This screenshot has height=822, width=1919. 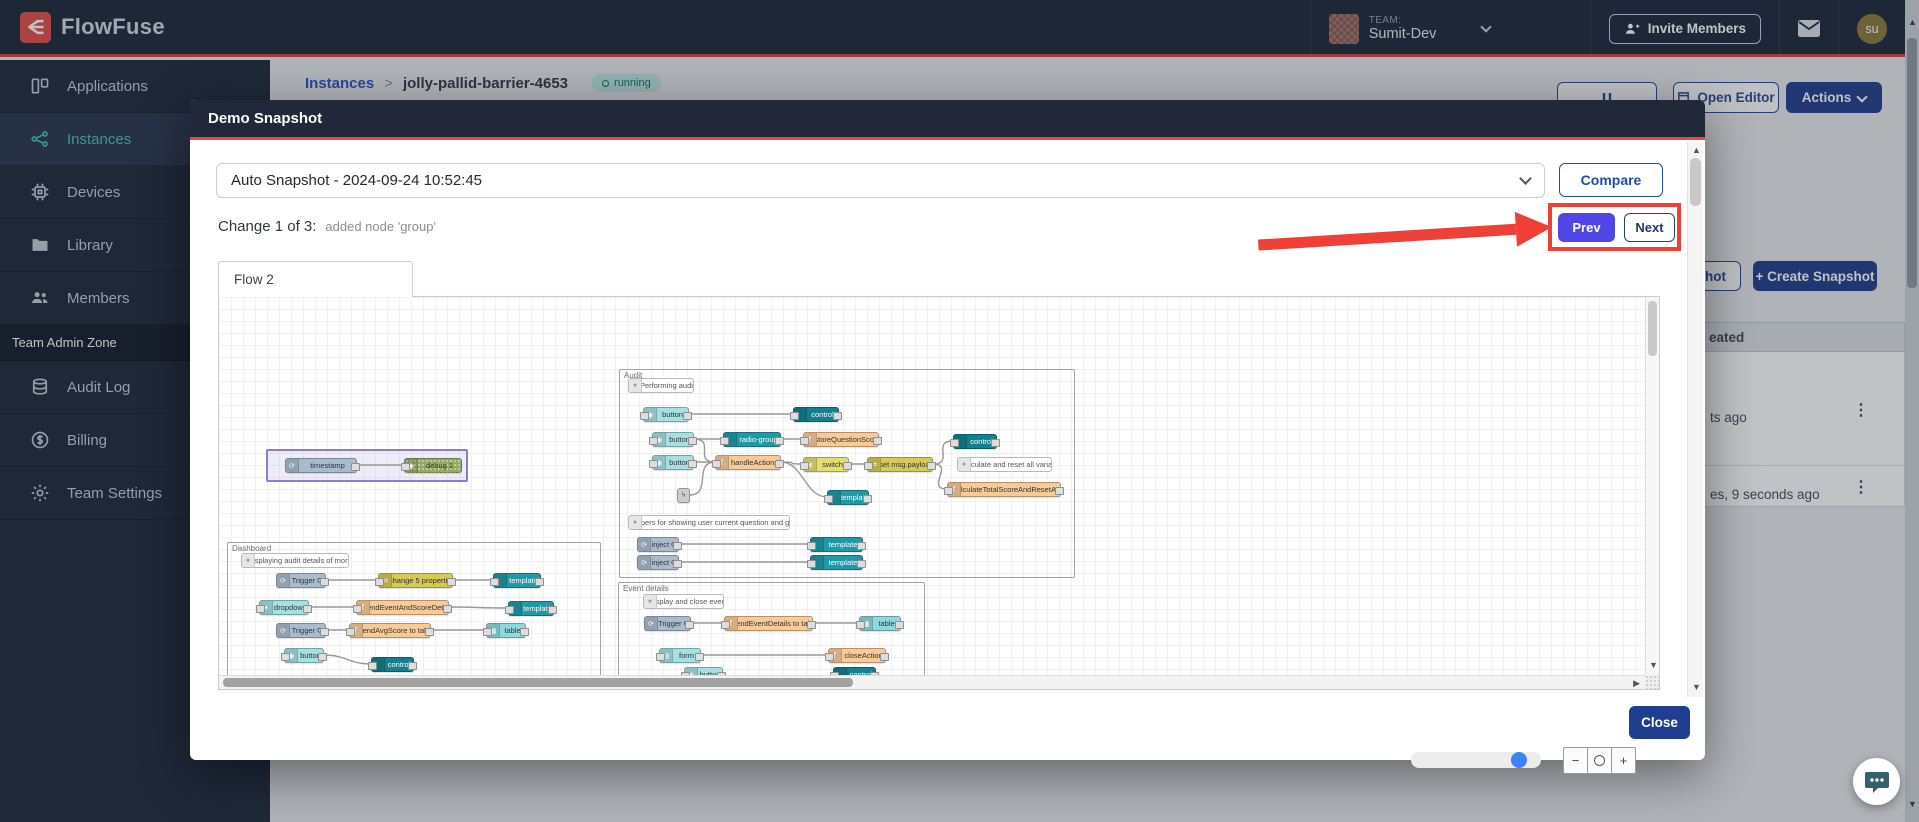 I want to click on annotation-arrow, so click(x=1405, y=231).